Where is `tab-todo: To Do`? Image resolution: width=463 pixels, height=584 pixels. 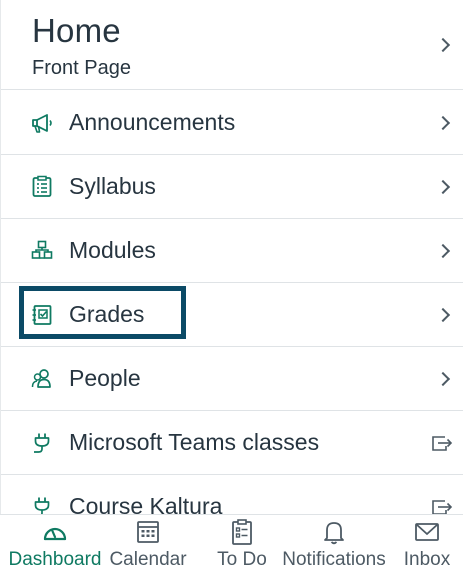 tab-todo: To Do is located at coordinates (242, 549).